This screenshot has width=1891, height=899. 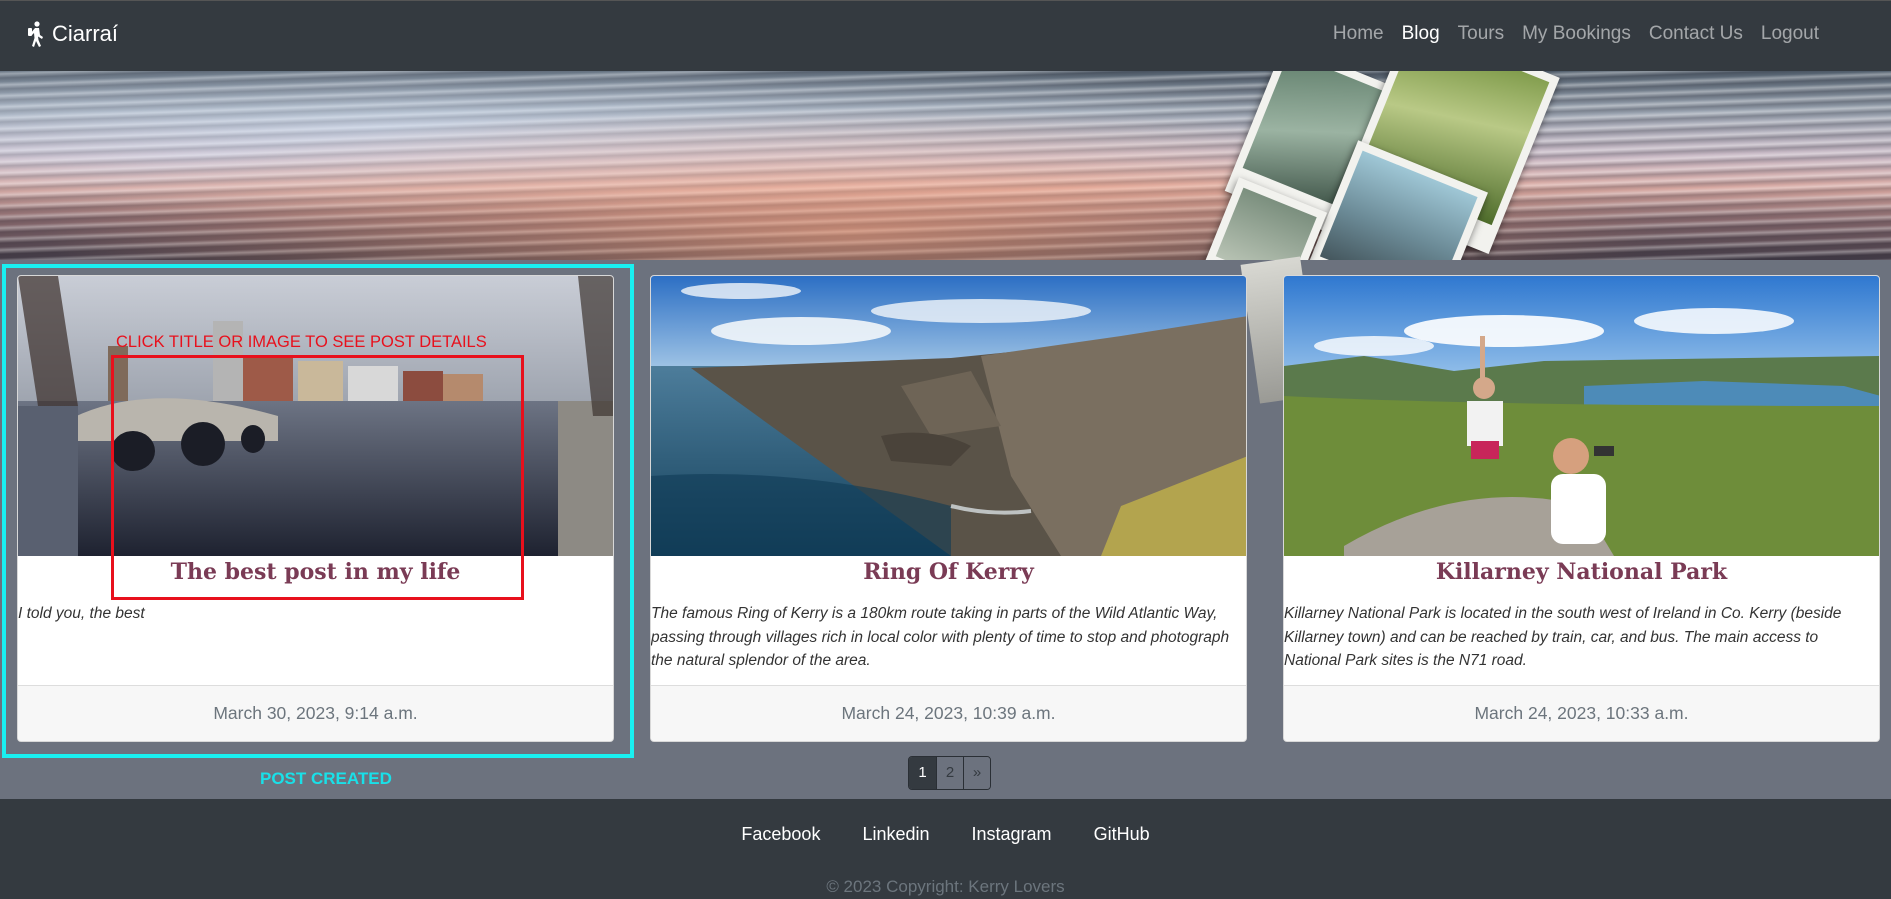 What do you see at coordinates (1122, 834) in the screenshot?
I see `footer-github-link: GitHub` at bounding box center [1122, 834].